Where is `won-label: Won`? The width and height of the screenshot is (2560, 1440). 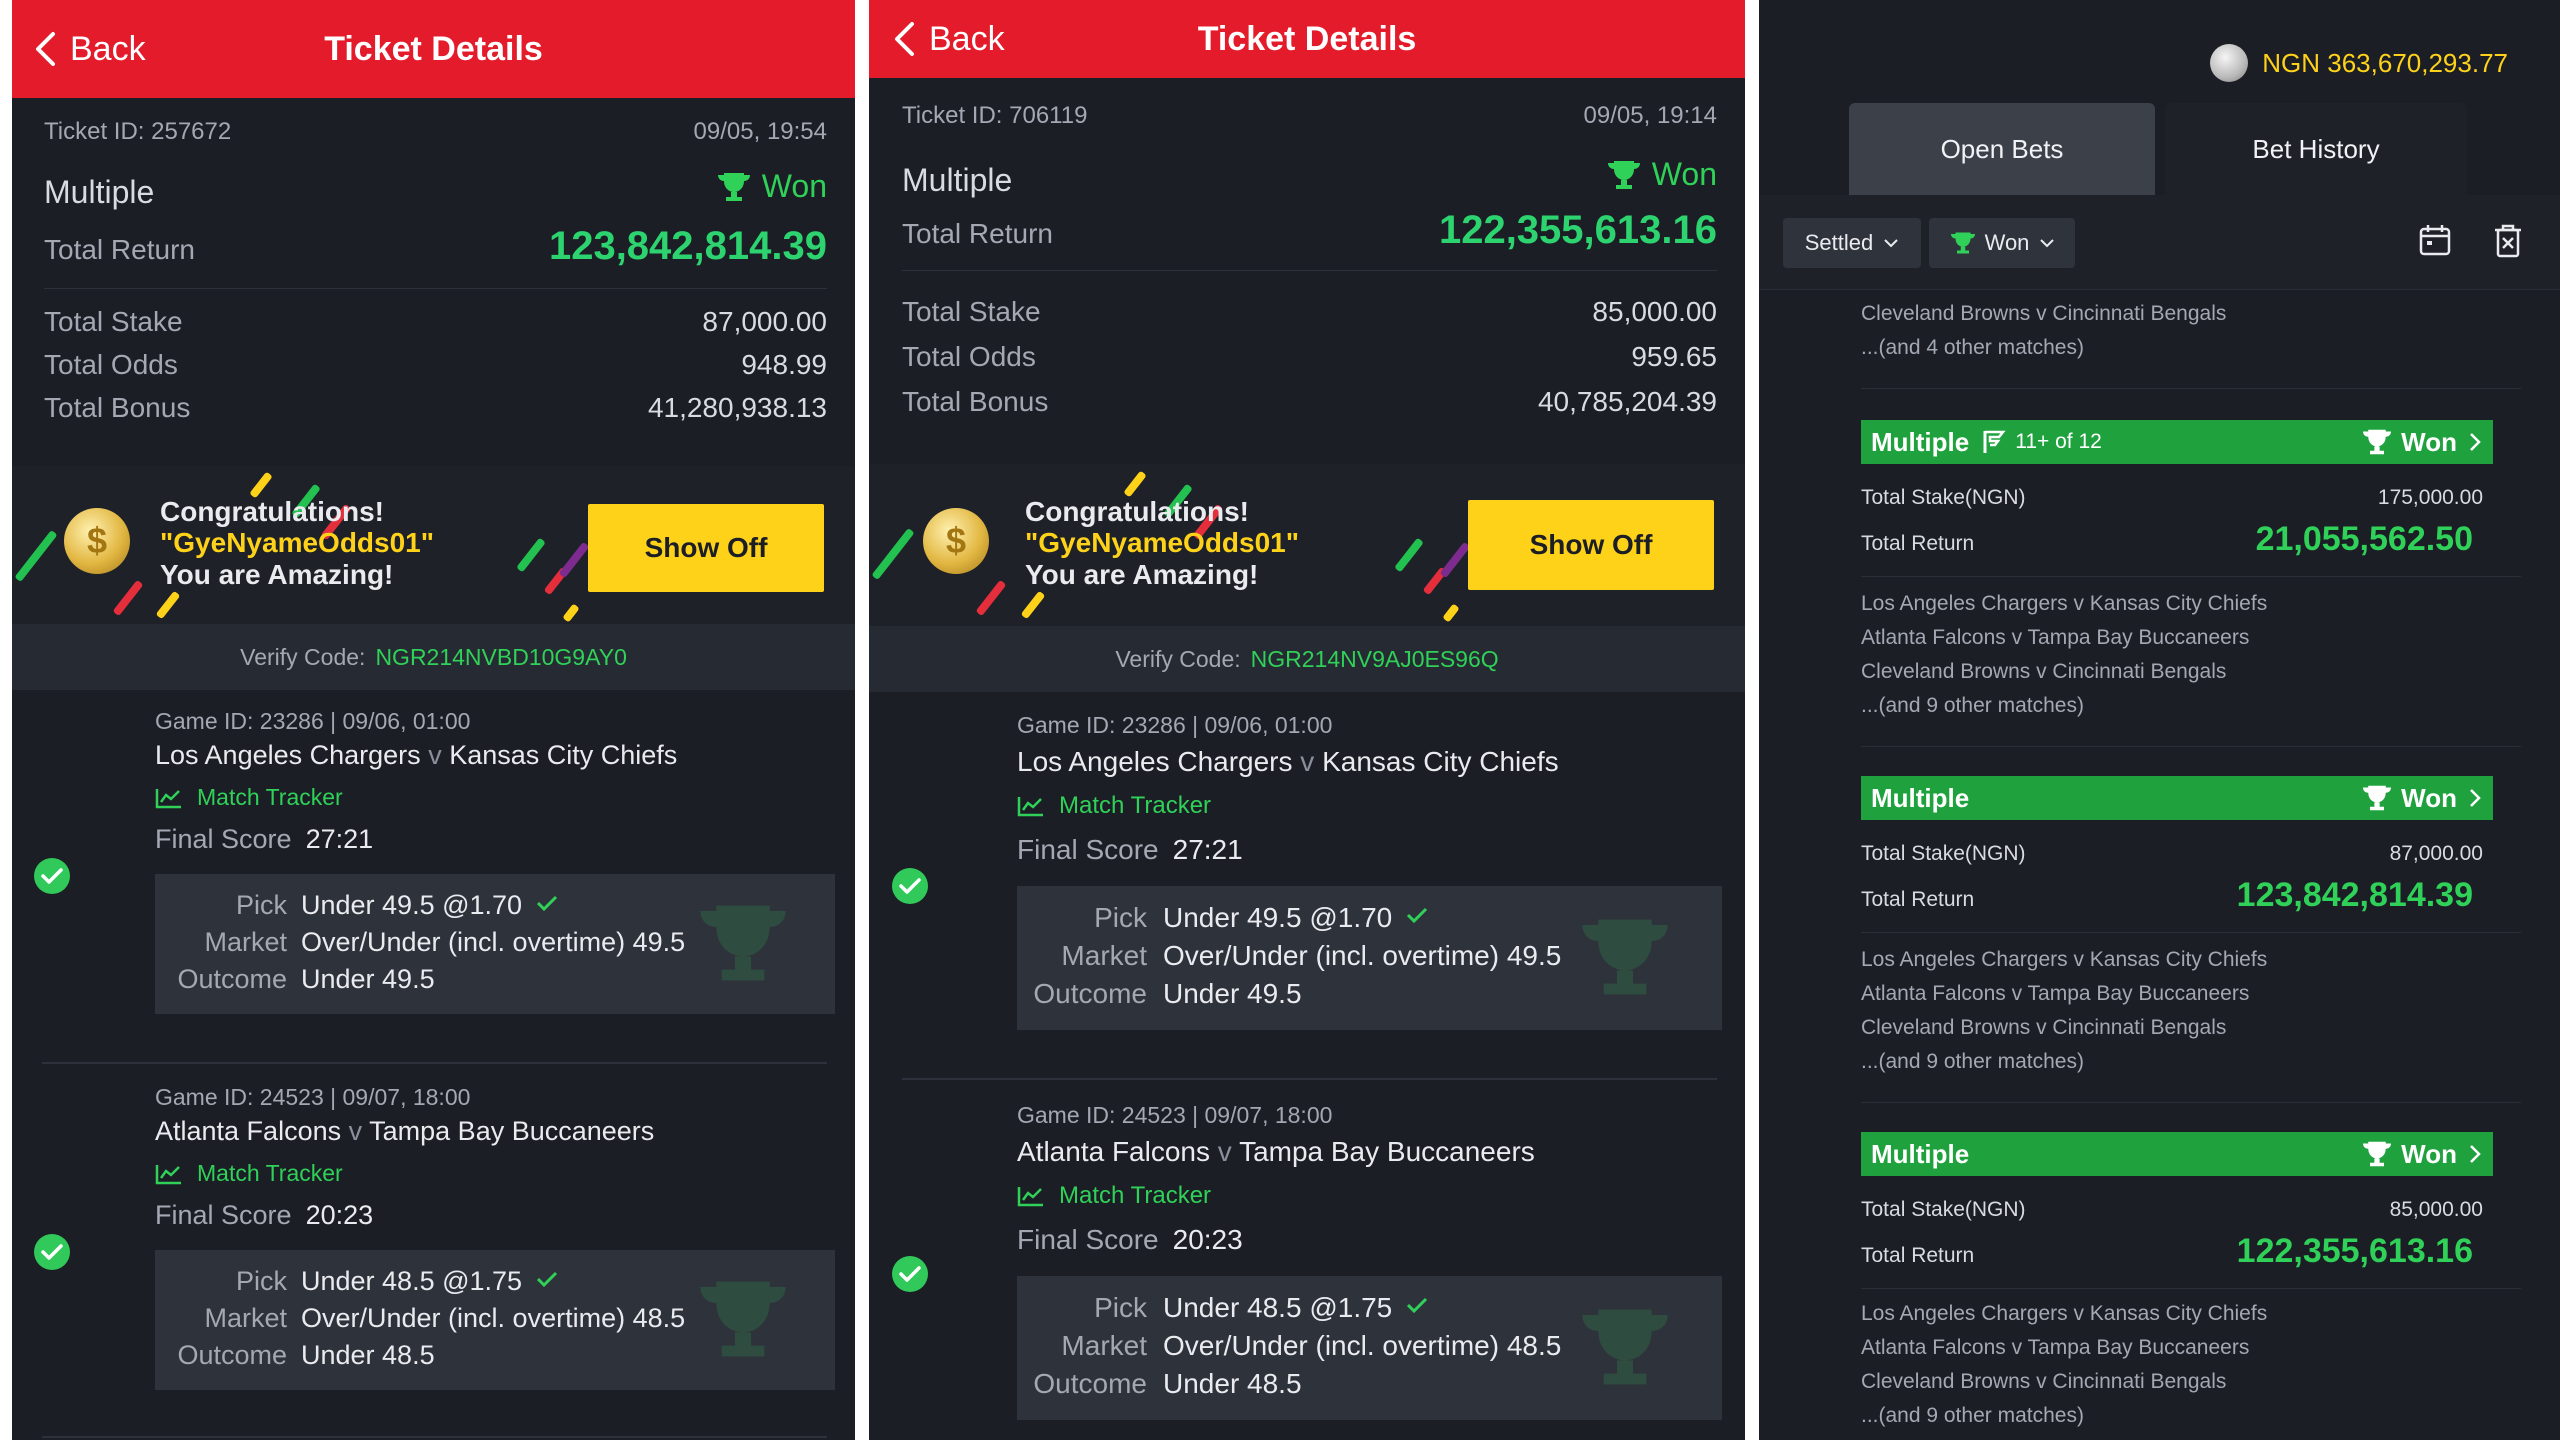 won-label: Won is located at coordinates (2429, 441).